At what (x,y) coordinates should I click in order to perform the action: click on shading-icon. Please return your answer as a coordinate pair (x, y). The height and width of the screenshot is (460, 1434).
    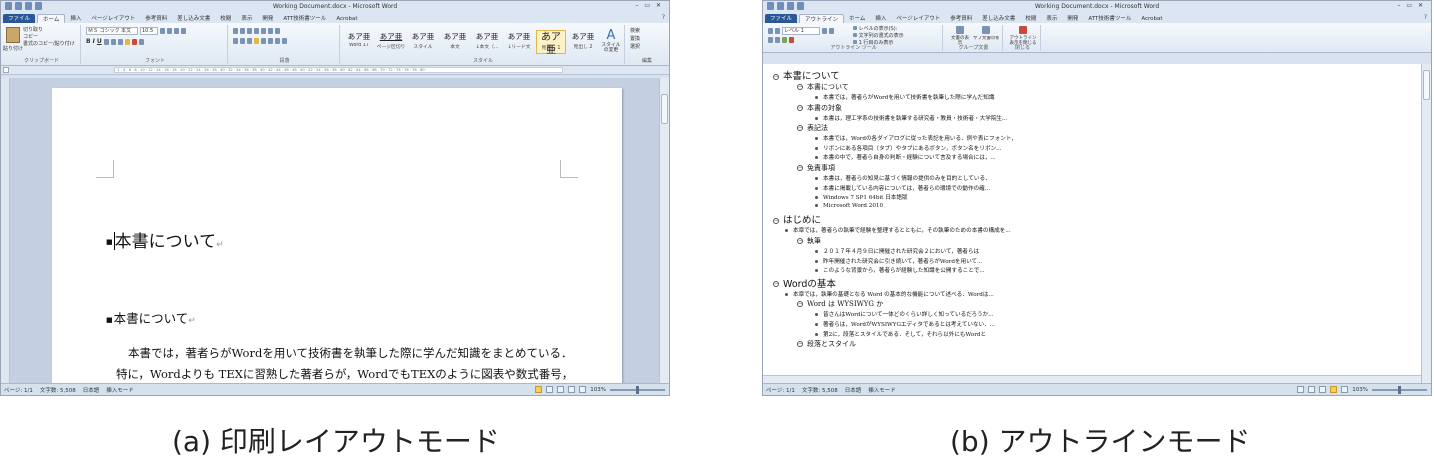
    Looking at the image, I should click on (277, 41).